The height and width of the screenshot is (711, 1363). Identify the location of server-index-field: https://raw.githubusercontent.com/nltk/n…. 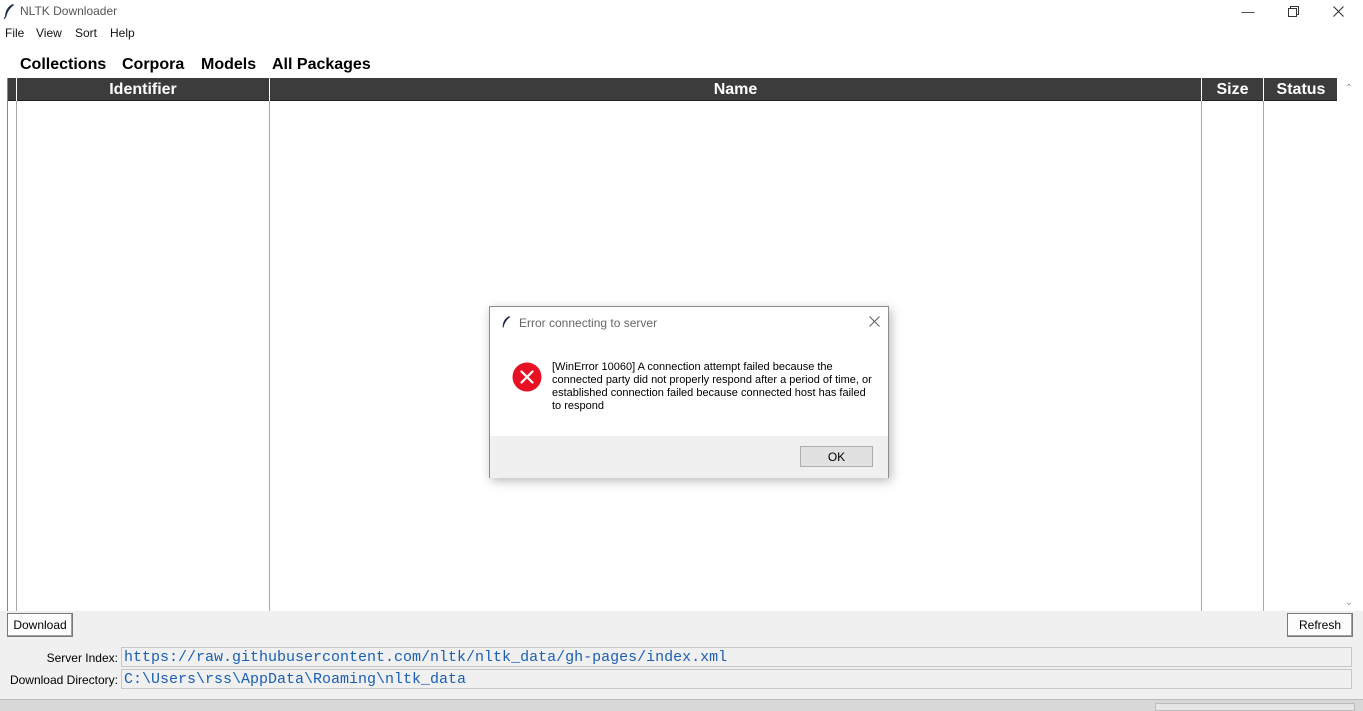
(736, 657).